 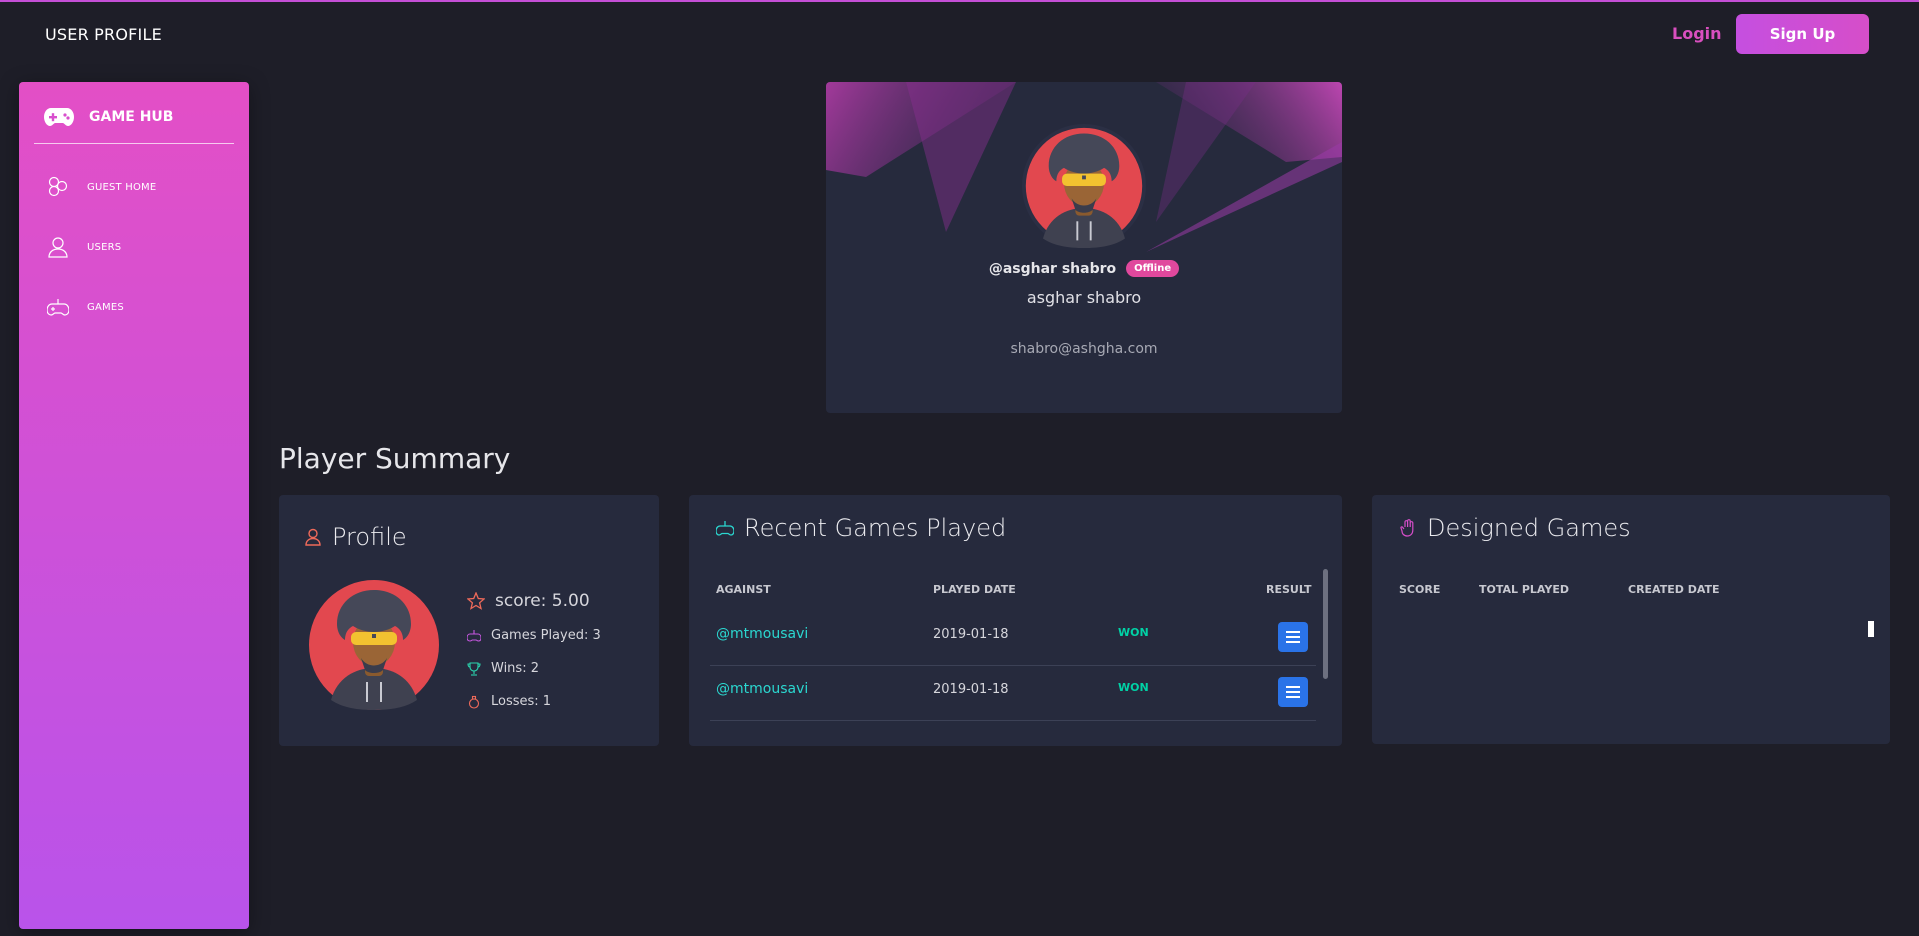 I want to click on column-header-total-played: TOTAL PLAYED, so click(x=1524, y=589).